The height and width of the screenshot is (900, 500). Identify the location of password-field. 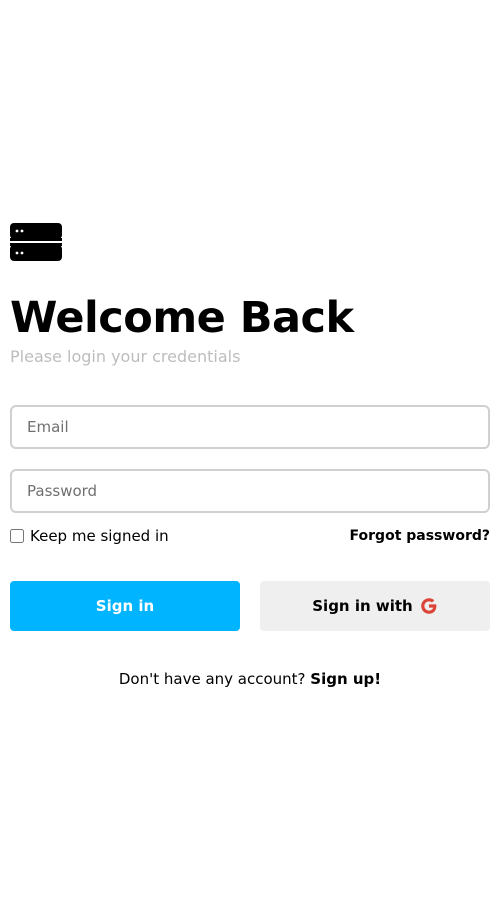
(250, 491).